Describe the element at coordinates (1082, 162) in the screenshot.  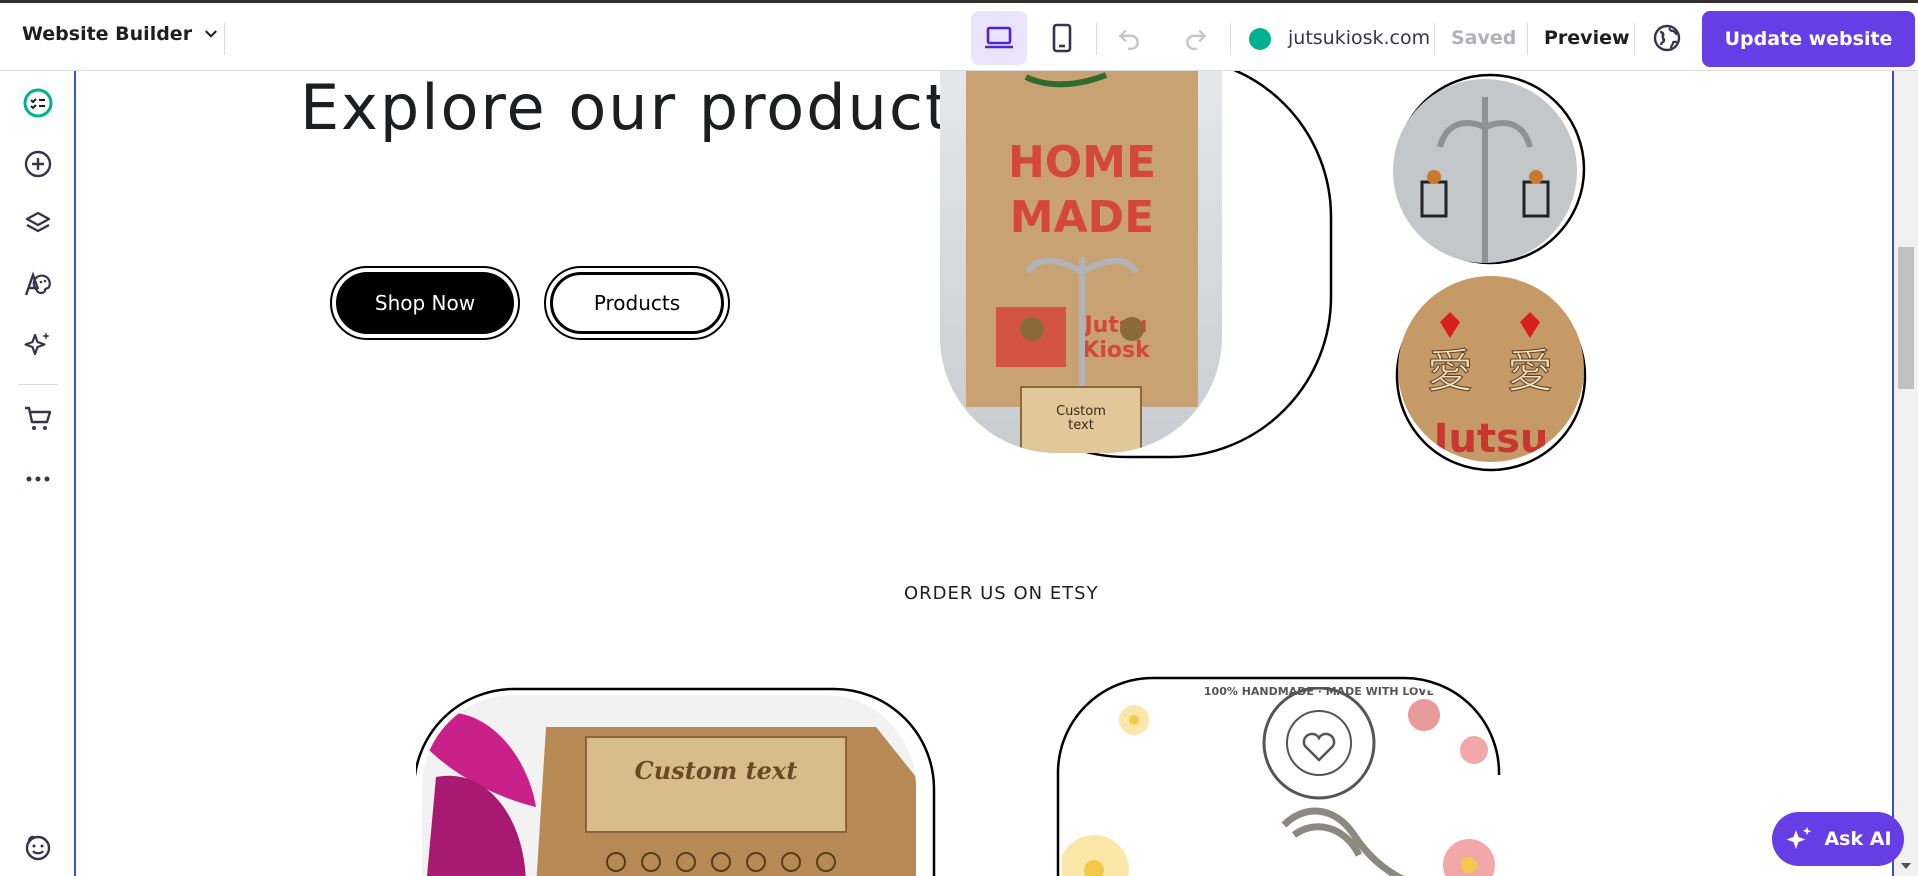
I see `bag-print-top: HOME` at that location.